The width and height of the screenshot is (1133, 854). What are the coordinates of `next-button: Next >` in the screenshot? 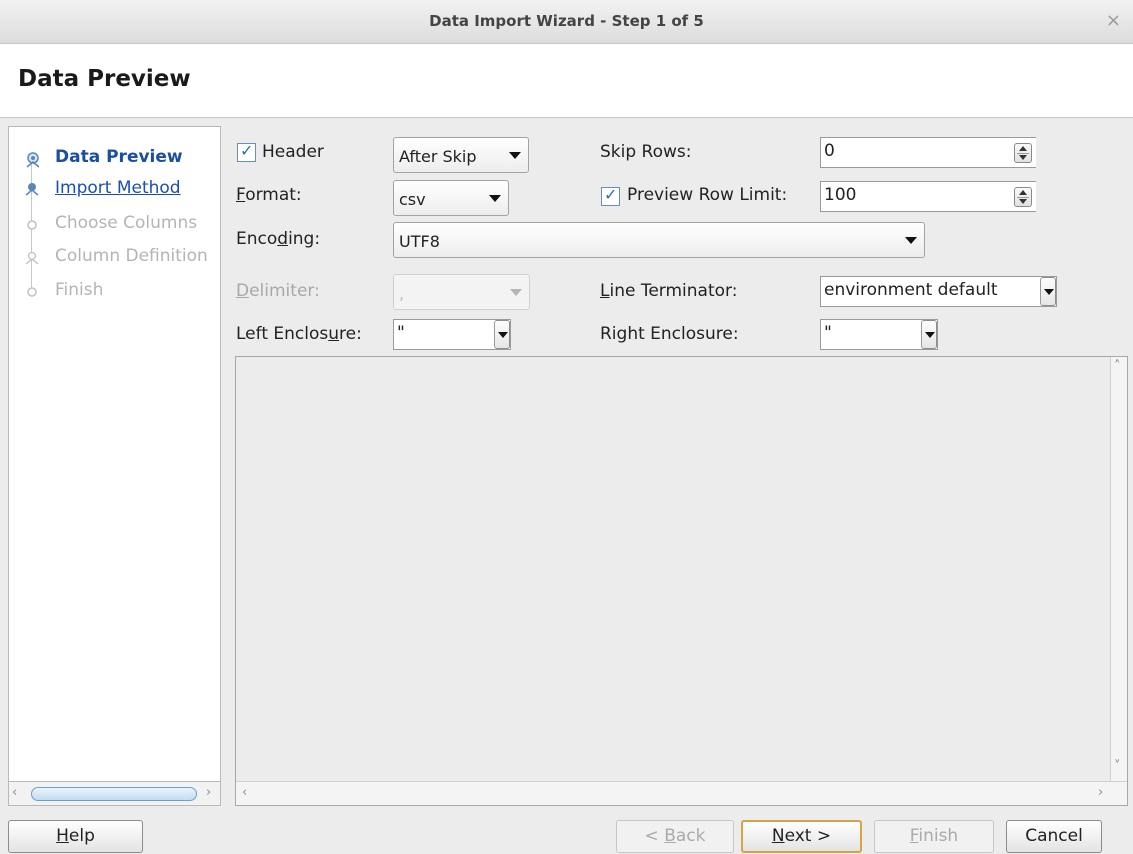 It's located at (801, 836).